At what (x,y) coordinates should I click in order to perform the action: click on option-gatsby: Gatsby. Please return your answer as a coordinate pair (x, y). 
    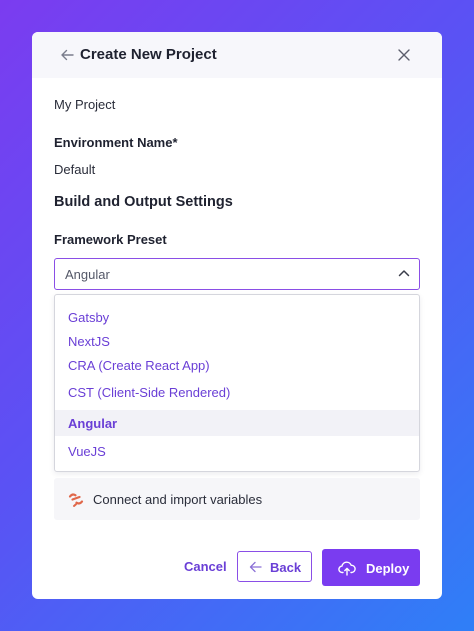
    Looking at the image, I should click on (237, 317).